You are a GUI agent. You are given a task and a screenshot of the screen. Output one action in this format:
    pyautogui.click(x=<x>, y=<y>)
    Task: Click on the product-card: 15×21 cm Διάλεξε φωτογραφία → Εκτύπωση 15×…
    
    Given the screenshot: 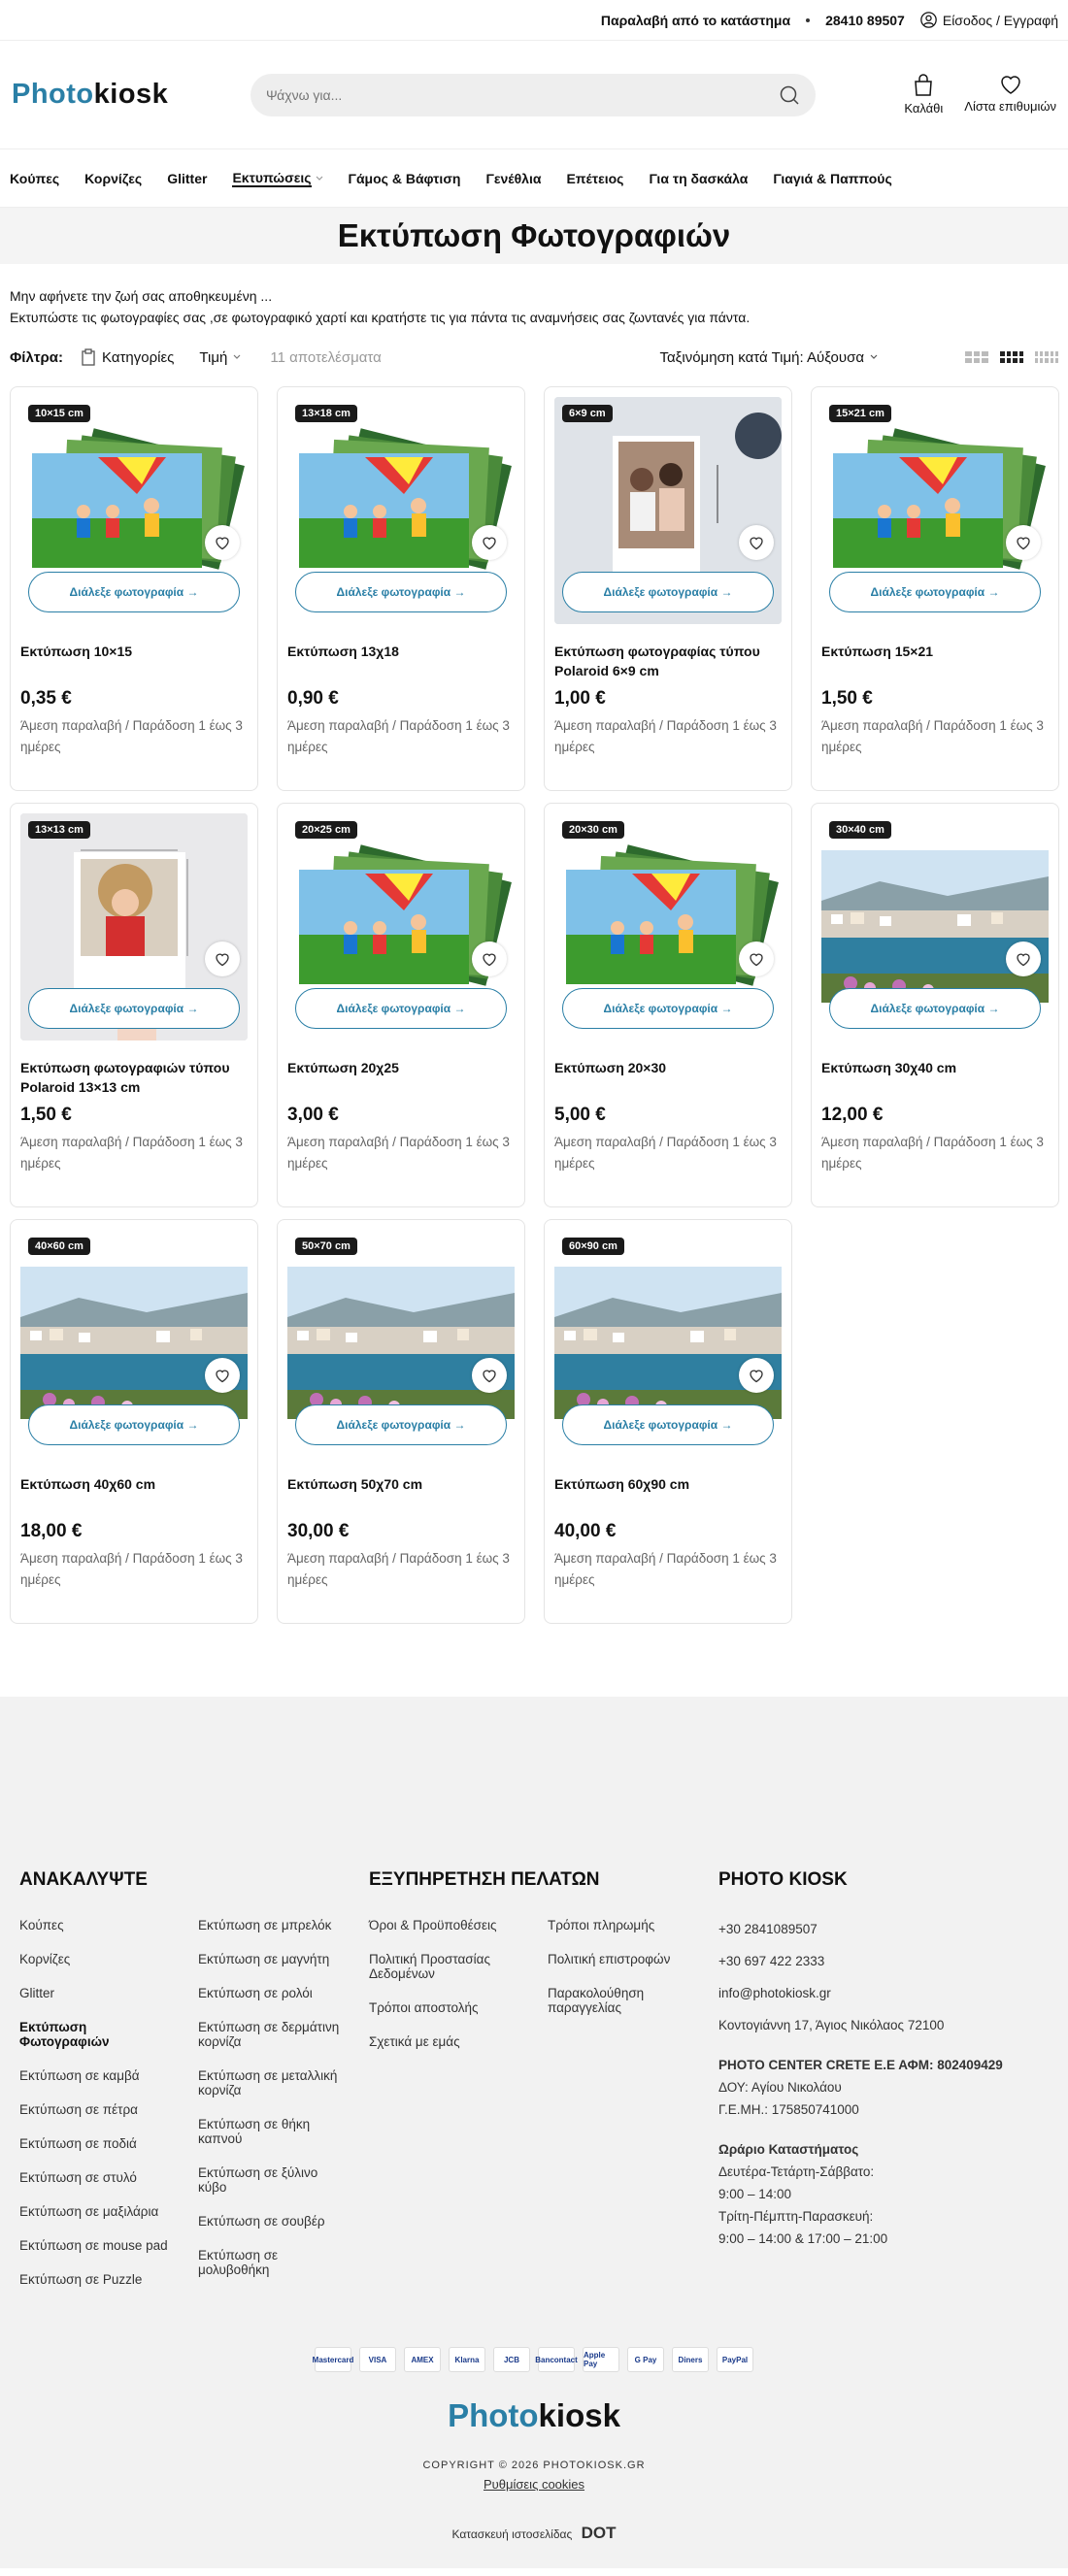 What is the action you would take?
    pyautogui.click(x=935, y=588)
    